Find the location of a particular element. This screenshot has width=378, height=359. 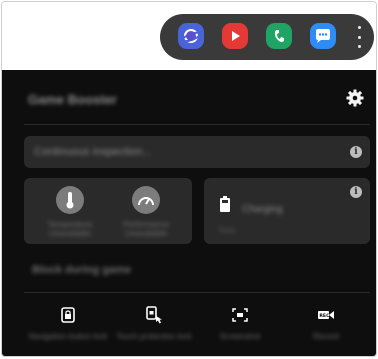

screenshot-icon is located at coordinates (240, 315).